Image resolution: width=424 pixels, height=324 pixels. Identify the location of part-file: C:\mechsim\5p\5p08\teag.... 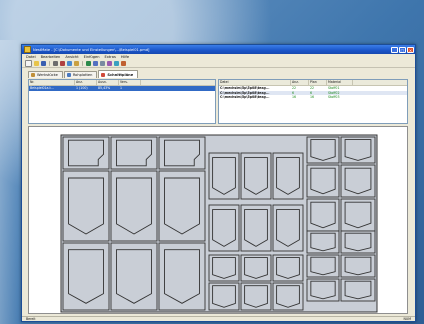
(245, 97).